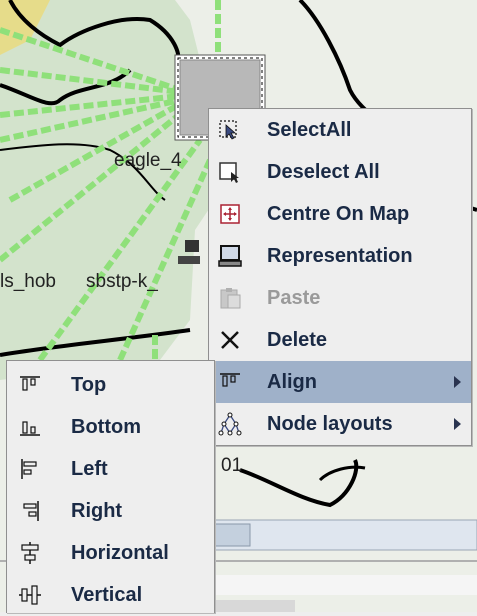 Image resolution: width=477 pixels, height=616 pixels. Describe the element at coordinates (28, 281) in the screenshot. I see `node-label-ls-hob-prefix: ls_hob` at that location.